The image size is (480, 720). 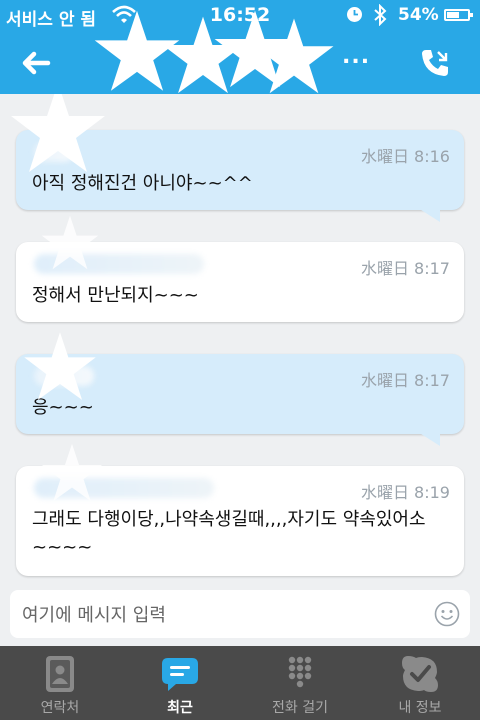 What do you see at coordinates (300, 708) in the screenshot?
I see `tab-label: 전화 걸기` at bounding box center [300, 708].